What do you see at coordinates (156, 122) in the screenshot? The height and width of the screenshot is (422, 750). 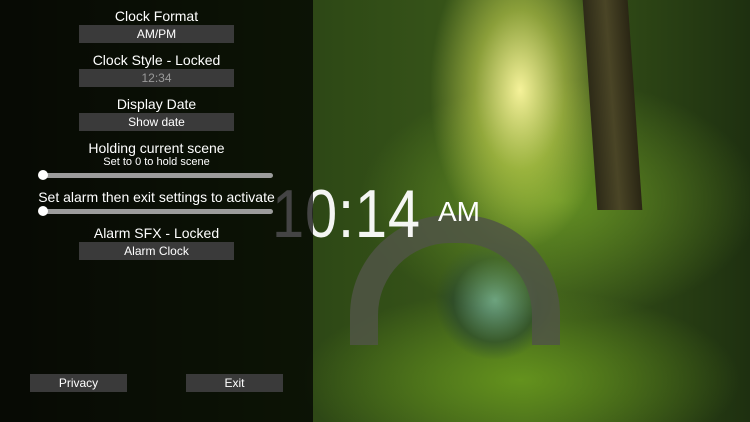 I see `display-date-select: Show date` at bounding box center [156, 122].